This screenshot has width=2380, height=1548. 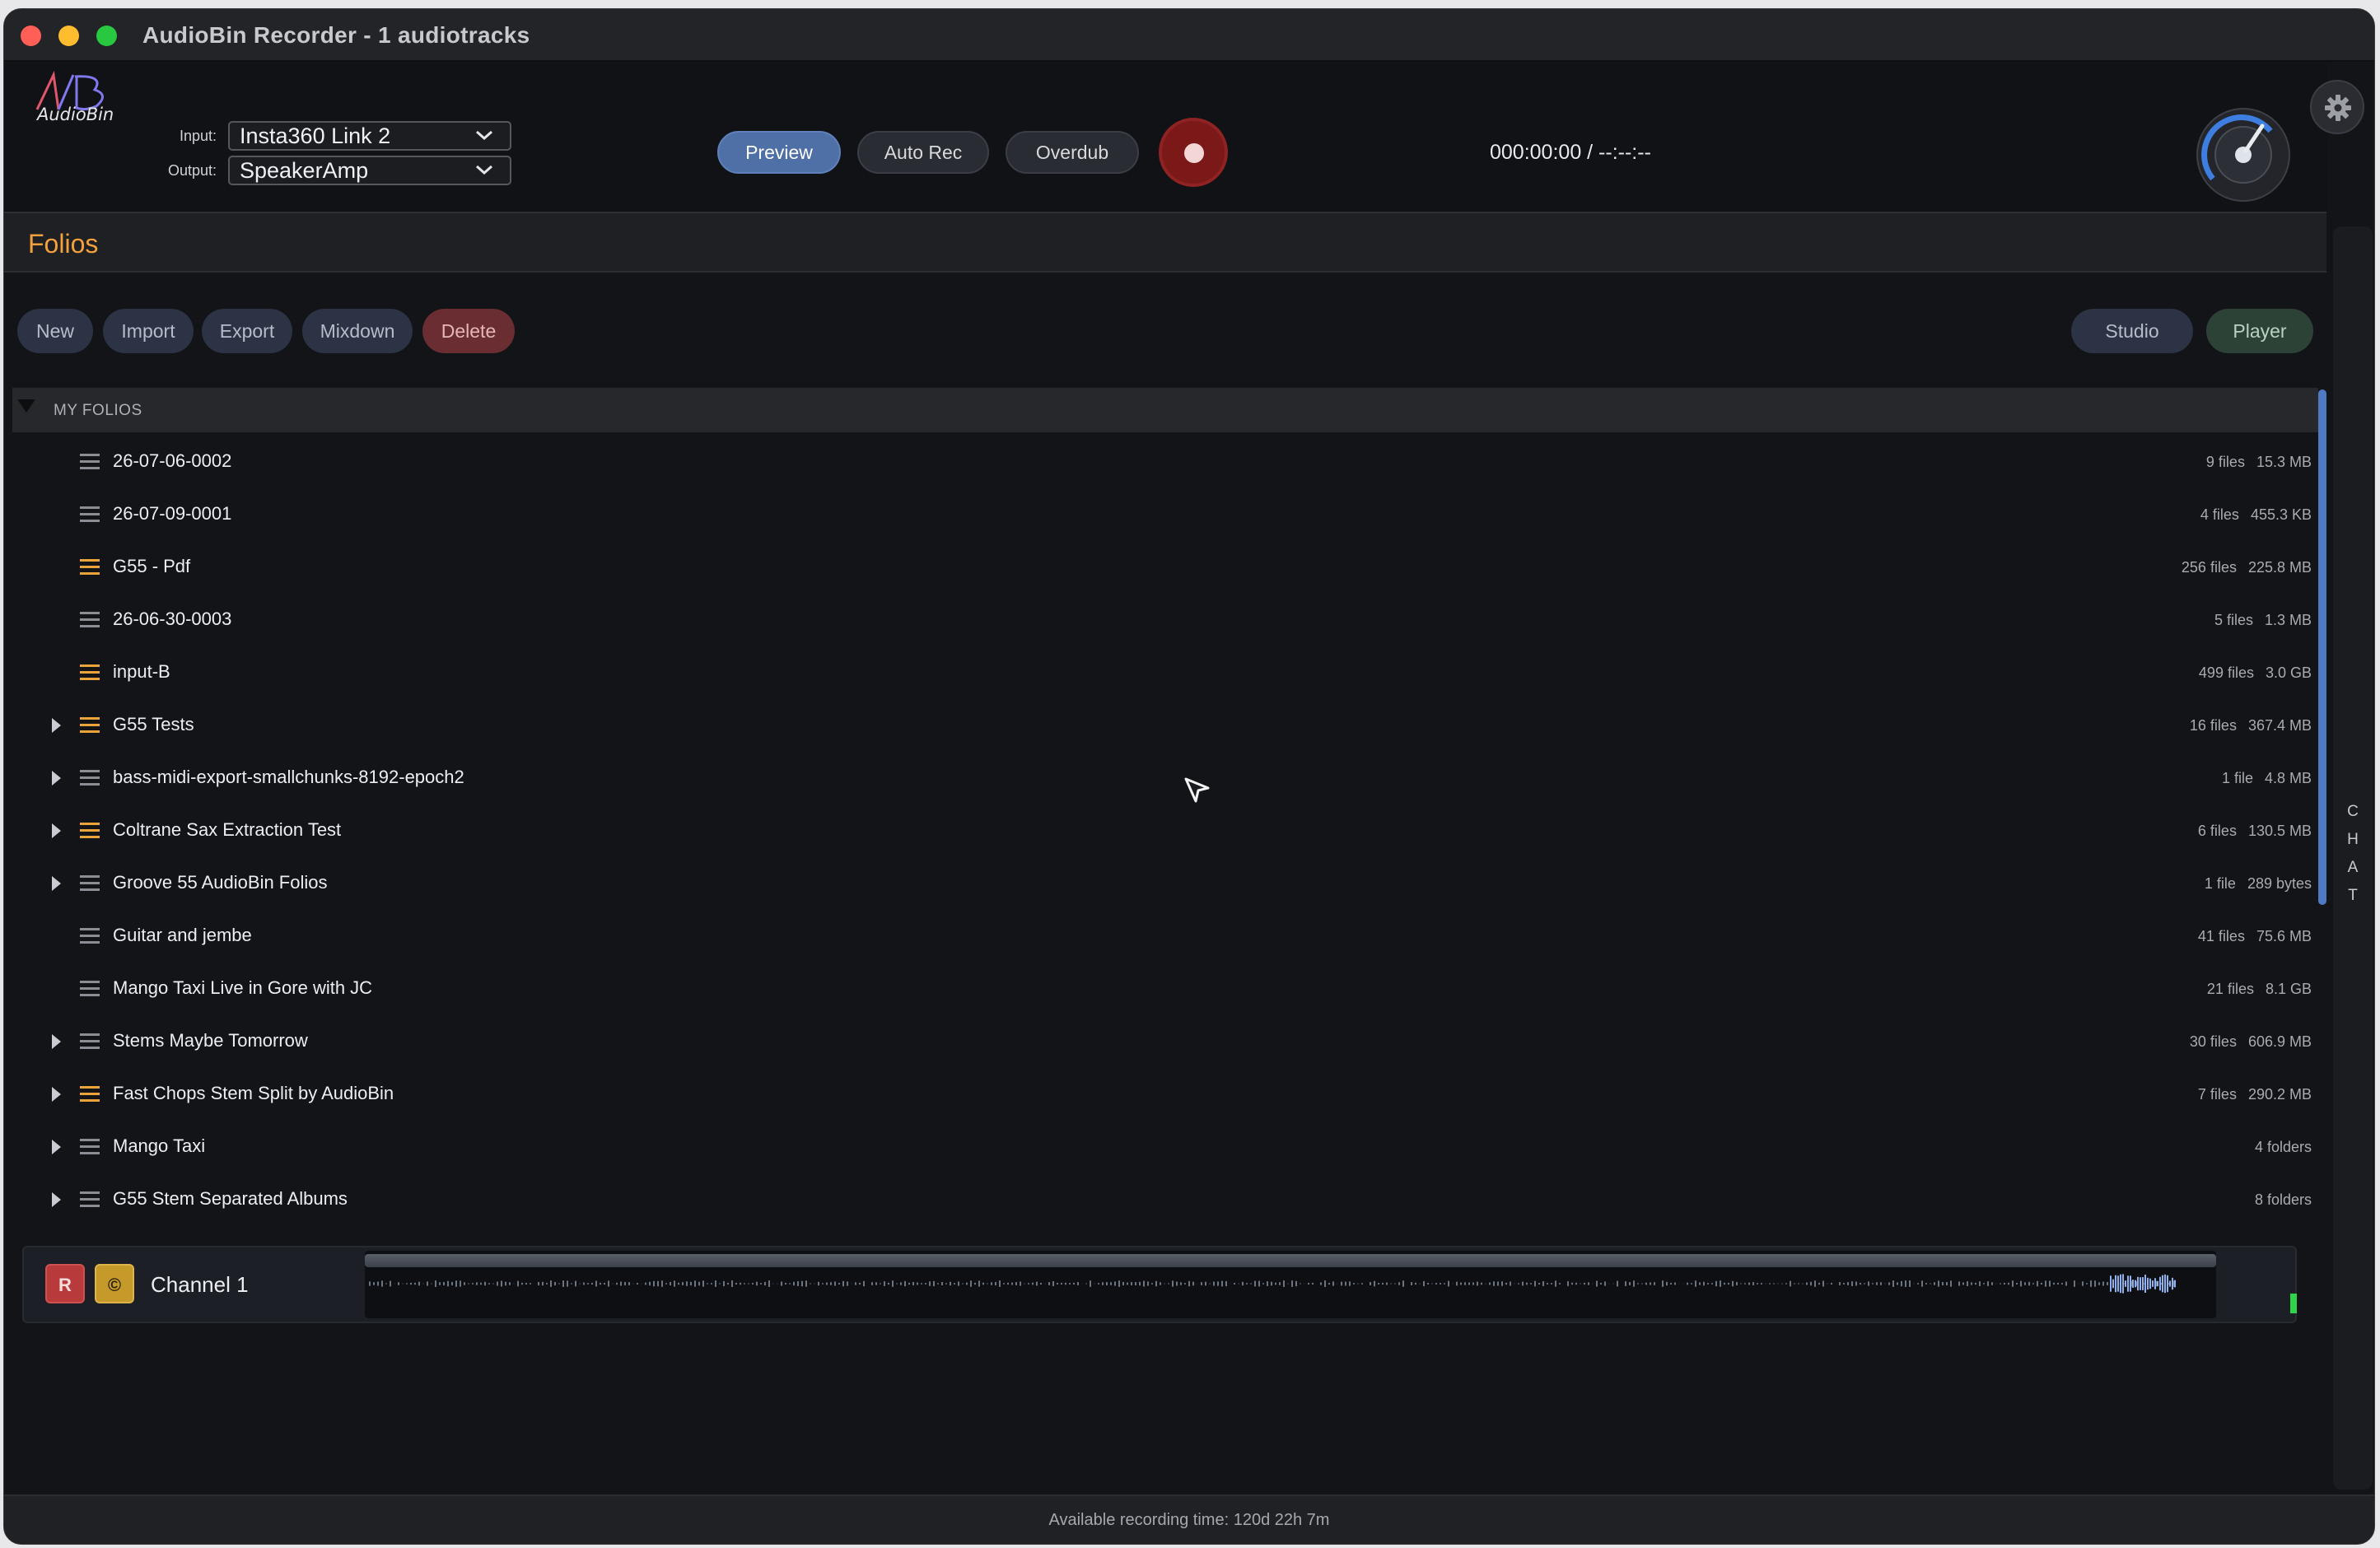 What do you see at coordinates (2353, 812) in the screenshot?
I see `chat-letter: C` at bounding box center [2353, 812].